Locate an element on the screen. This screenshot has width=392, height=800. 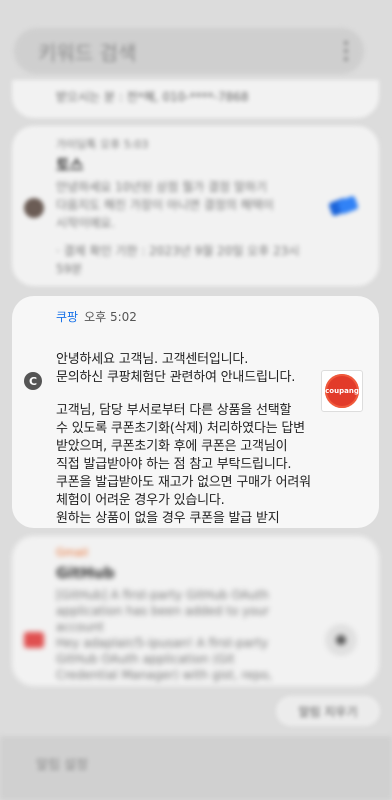
message-line: 수 있도록 쿠폰초기화(삭제) 처리하였다는 답변 is located at coordinates (180, 428).